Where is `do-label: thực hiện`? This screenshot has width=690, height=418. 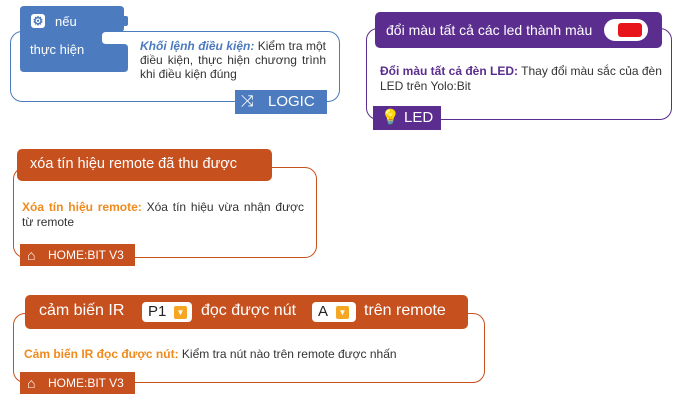
do-label: thực hiện is located at coordinates (57, 49).